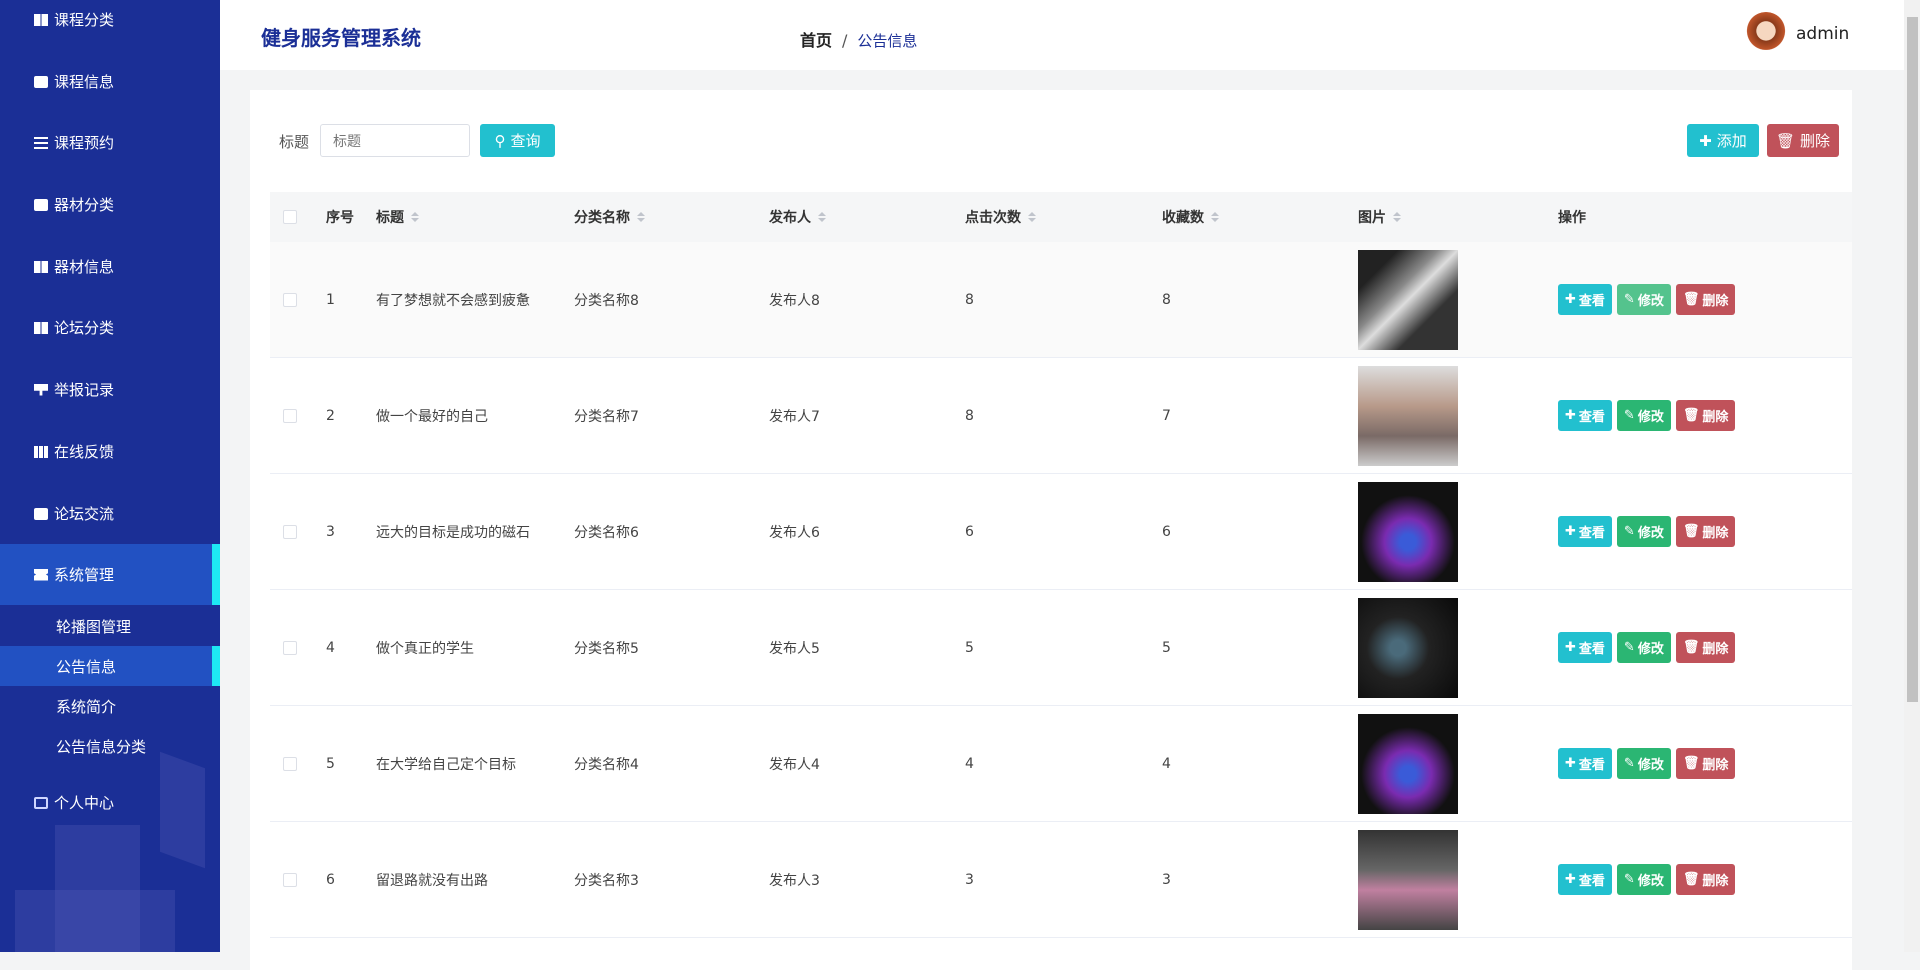 This screenshot has height=970, width=1920. Describe the element at coordinates (84, 328) in the screenshot. I see `sidebar-item-label: 论坛分类` at that location.